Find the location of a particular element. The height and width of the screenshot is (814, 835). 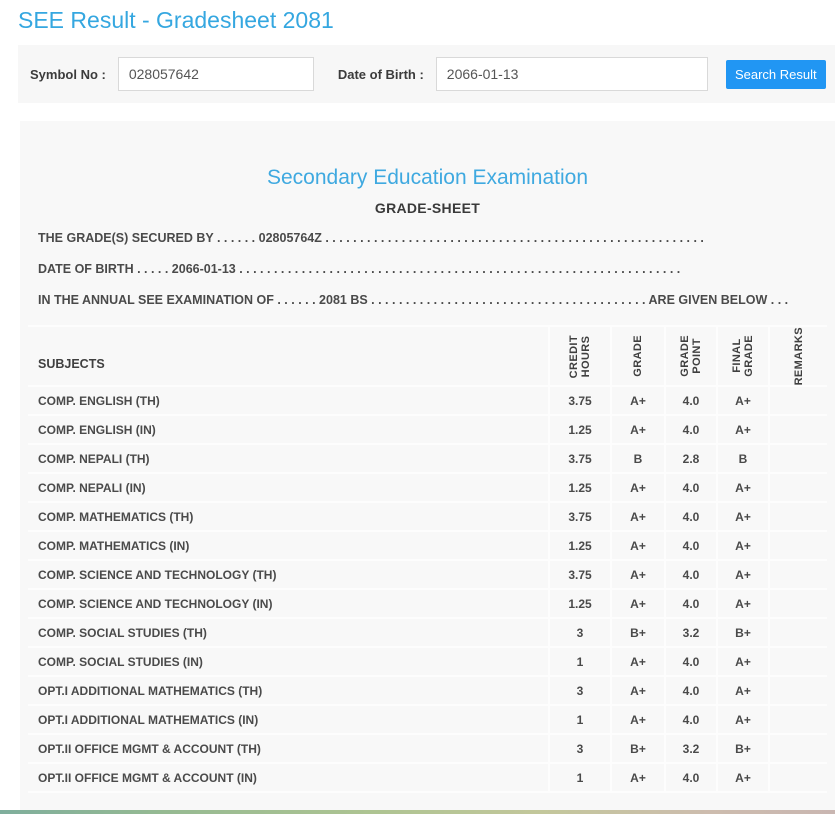

table-row: COMP. ENGLISH (IN) 1.25 A+ 4.0 A+ is located at coordinates (427, 430).